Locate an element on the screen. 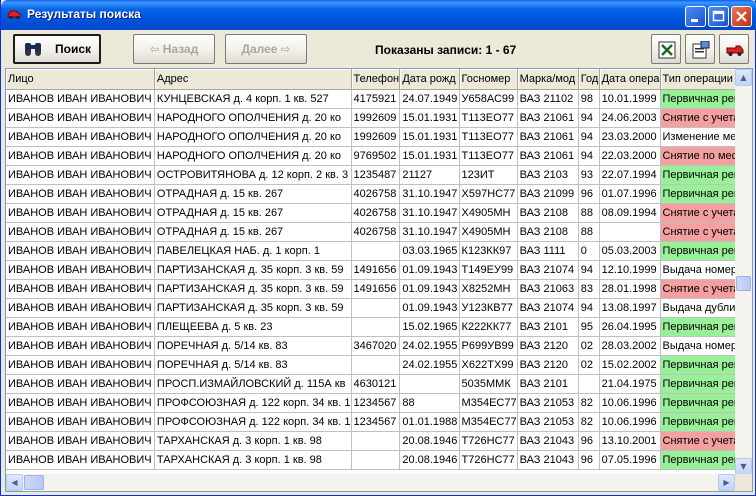  vertical-scrollbar: ▲ ▼ is located at coordinates (743, 272).